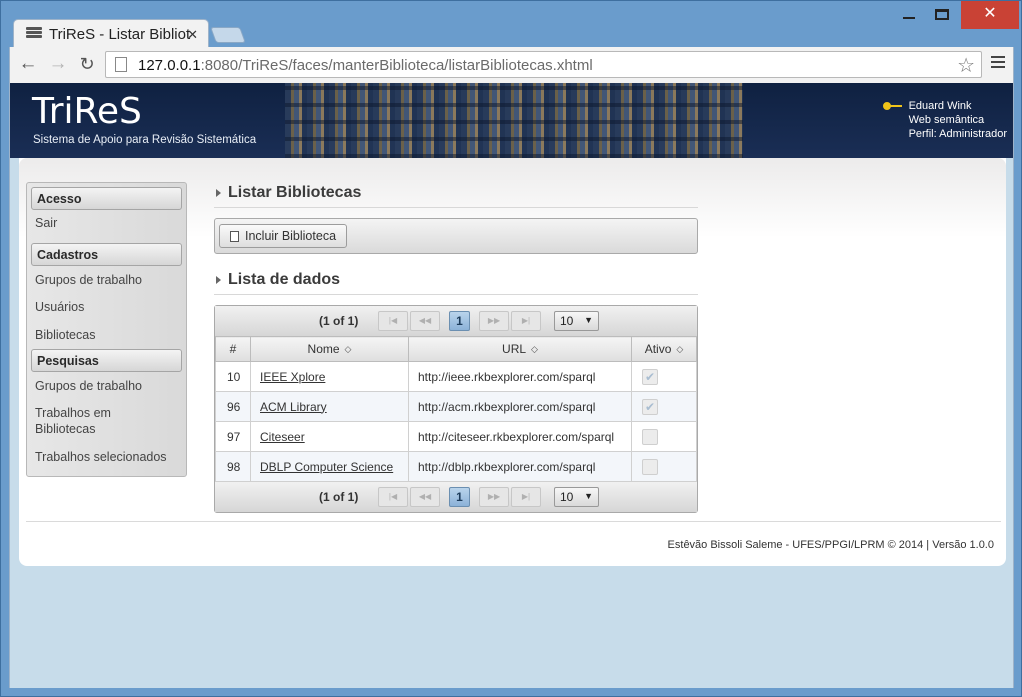 Image resolution: width=1022 pixels, height=697 pixels. I want to click on row-id: 98, so click(233, 466).